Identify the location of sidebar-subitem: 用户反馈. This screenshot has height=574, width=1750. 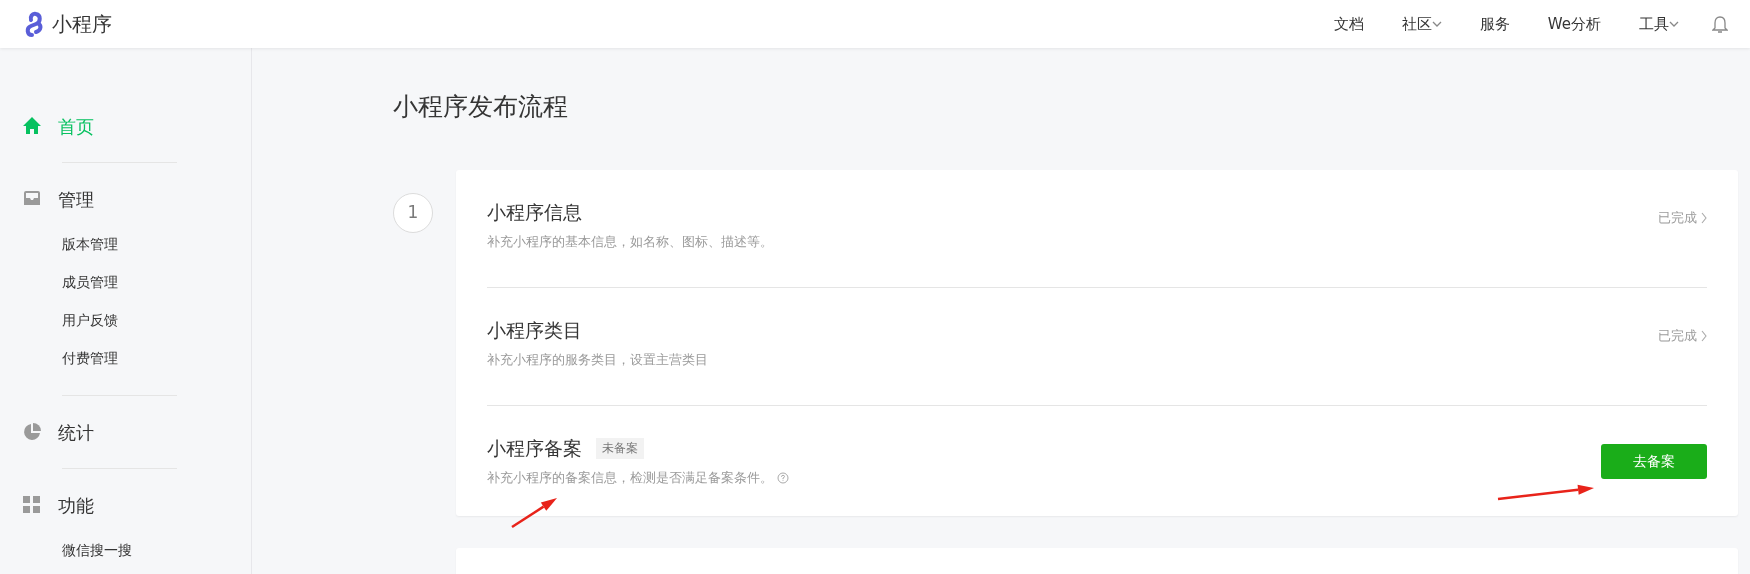
(125, 320).